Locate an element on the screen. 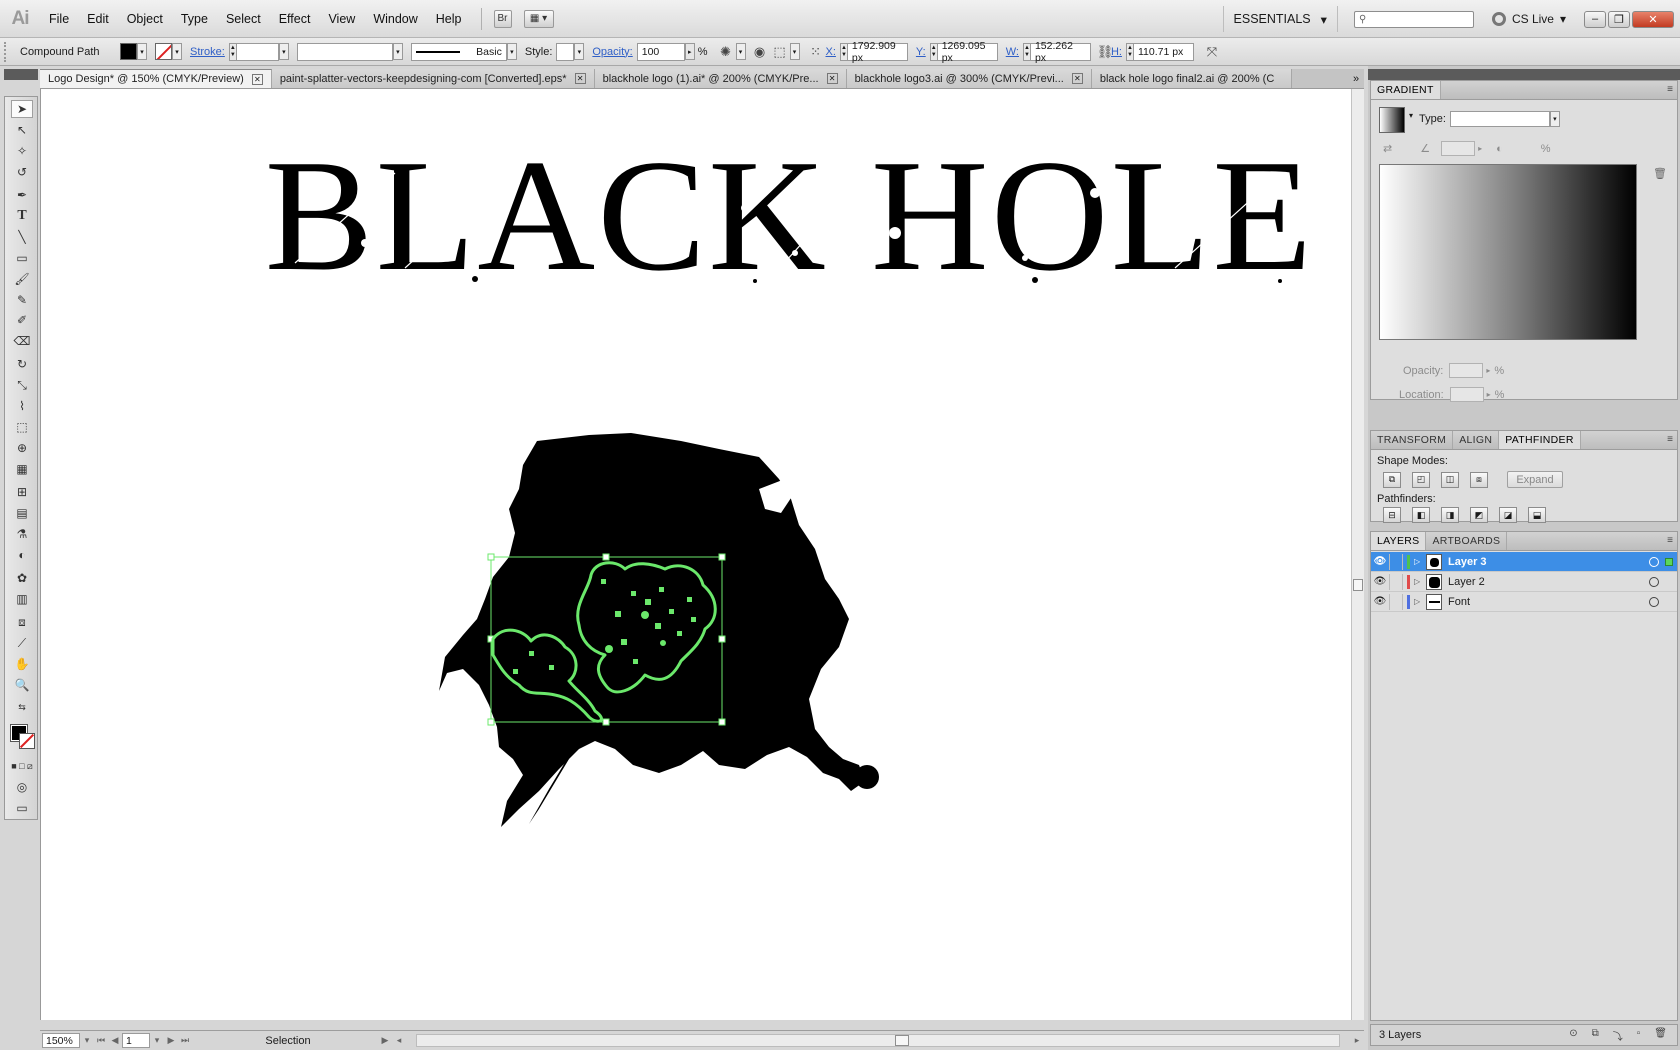  minus-front-icon: ◰ is located at coordinates (1421, 479).